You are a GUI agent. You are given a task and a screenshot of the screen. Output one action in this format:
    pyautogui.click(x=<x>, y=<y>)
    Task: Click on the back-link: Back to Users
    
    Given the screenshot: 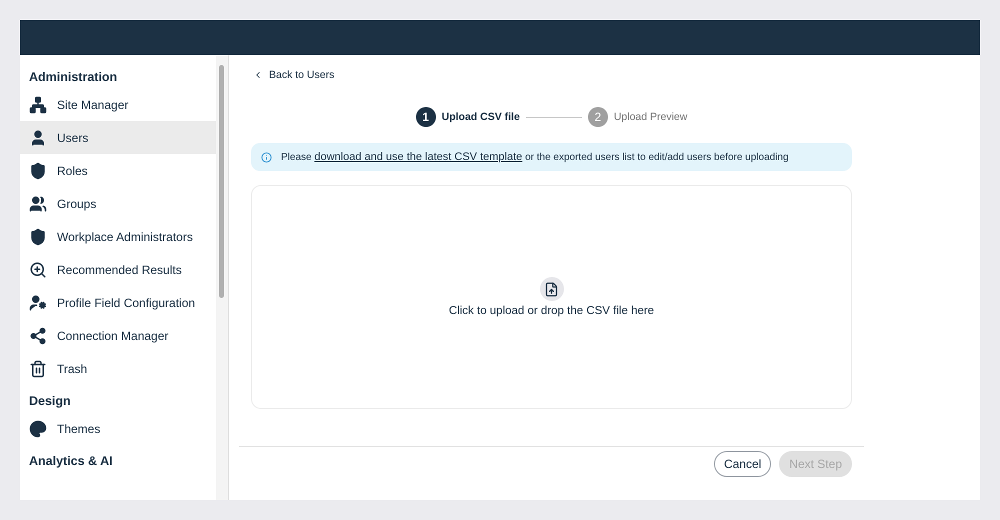 What is the action you would take?
    pyautogui.click(x=293, y=75)
    